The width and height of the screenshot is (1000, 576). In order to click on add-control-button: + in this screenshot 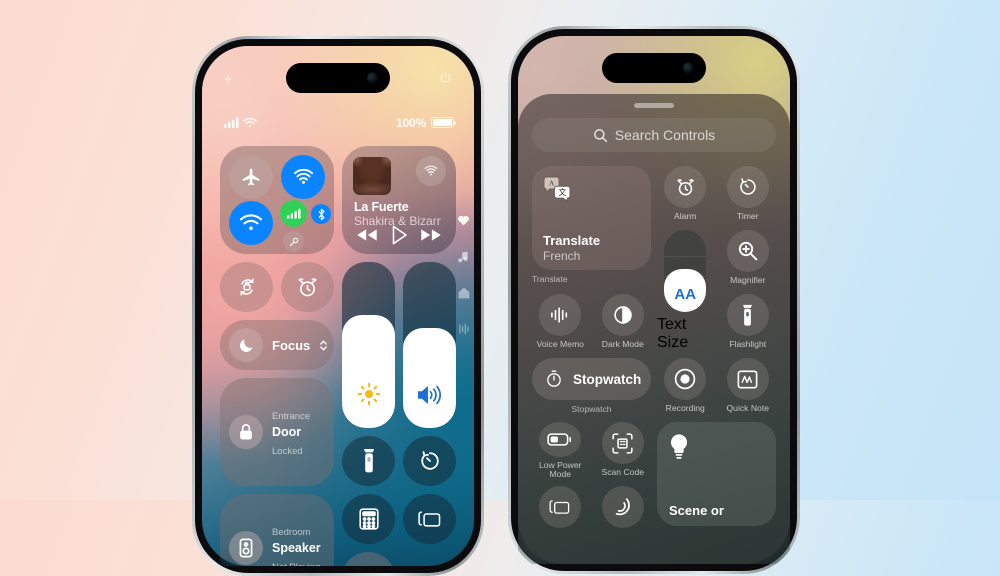, I will do `click(228, 79)`.